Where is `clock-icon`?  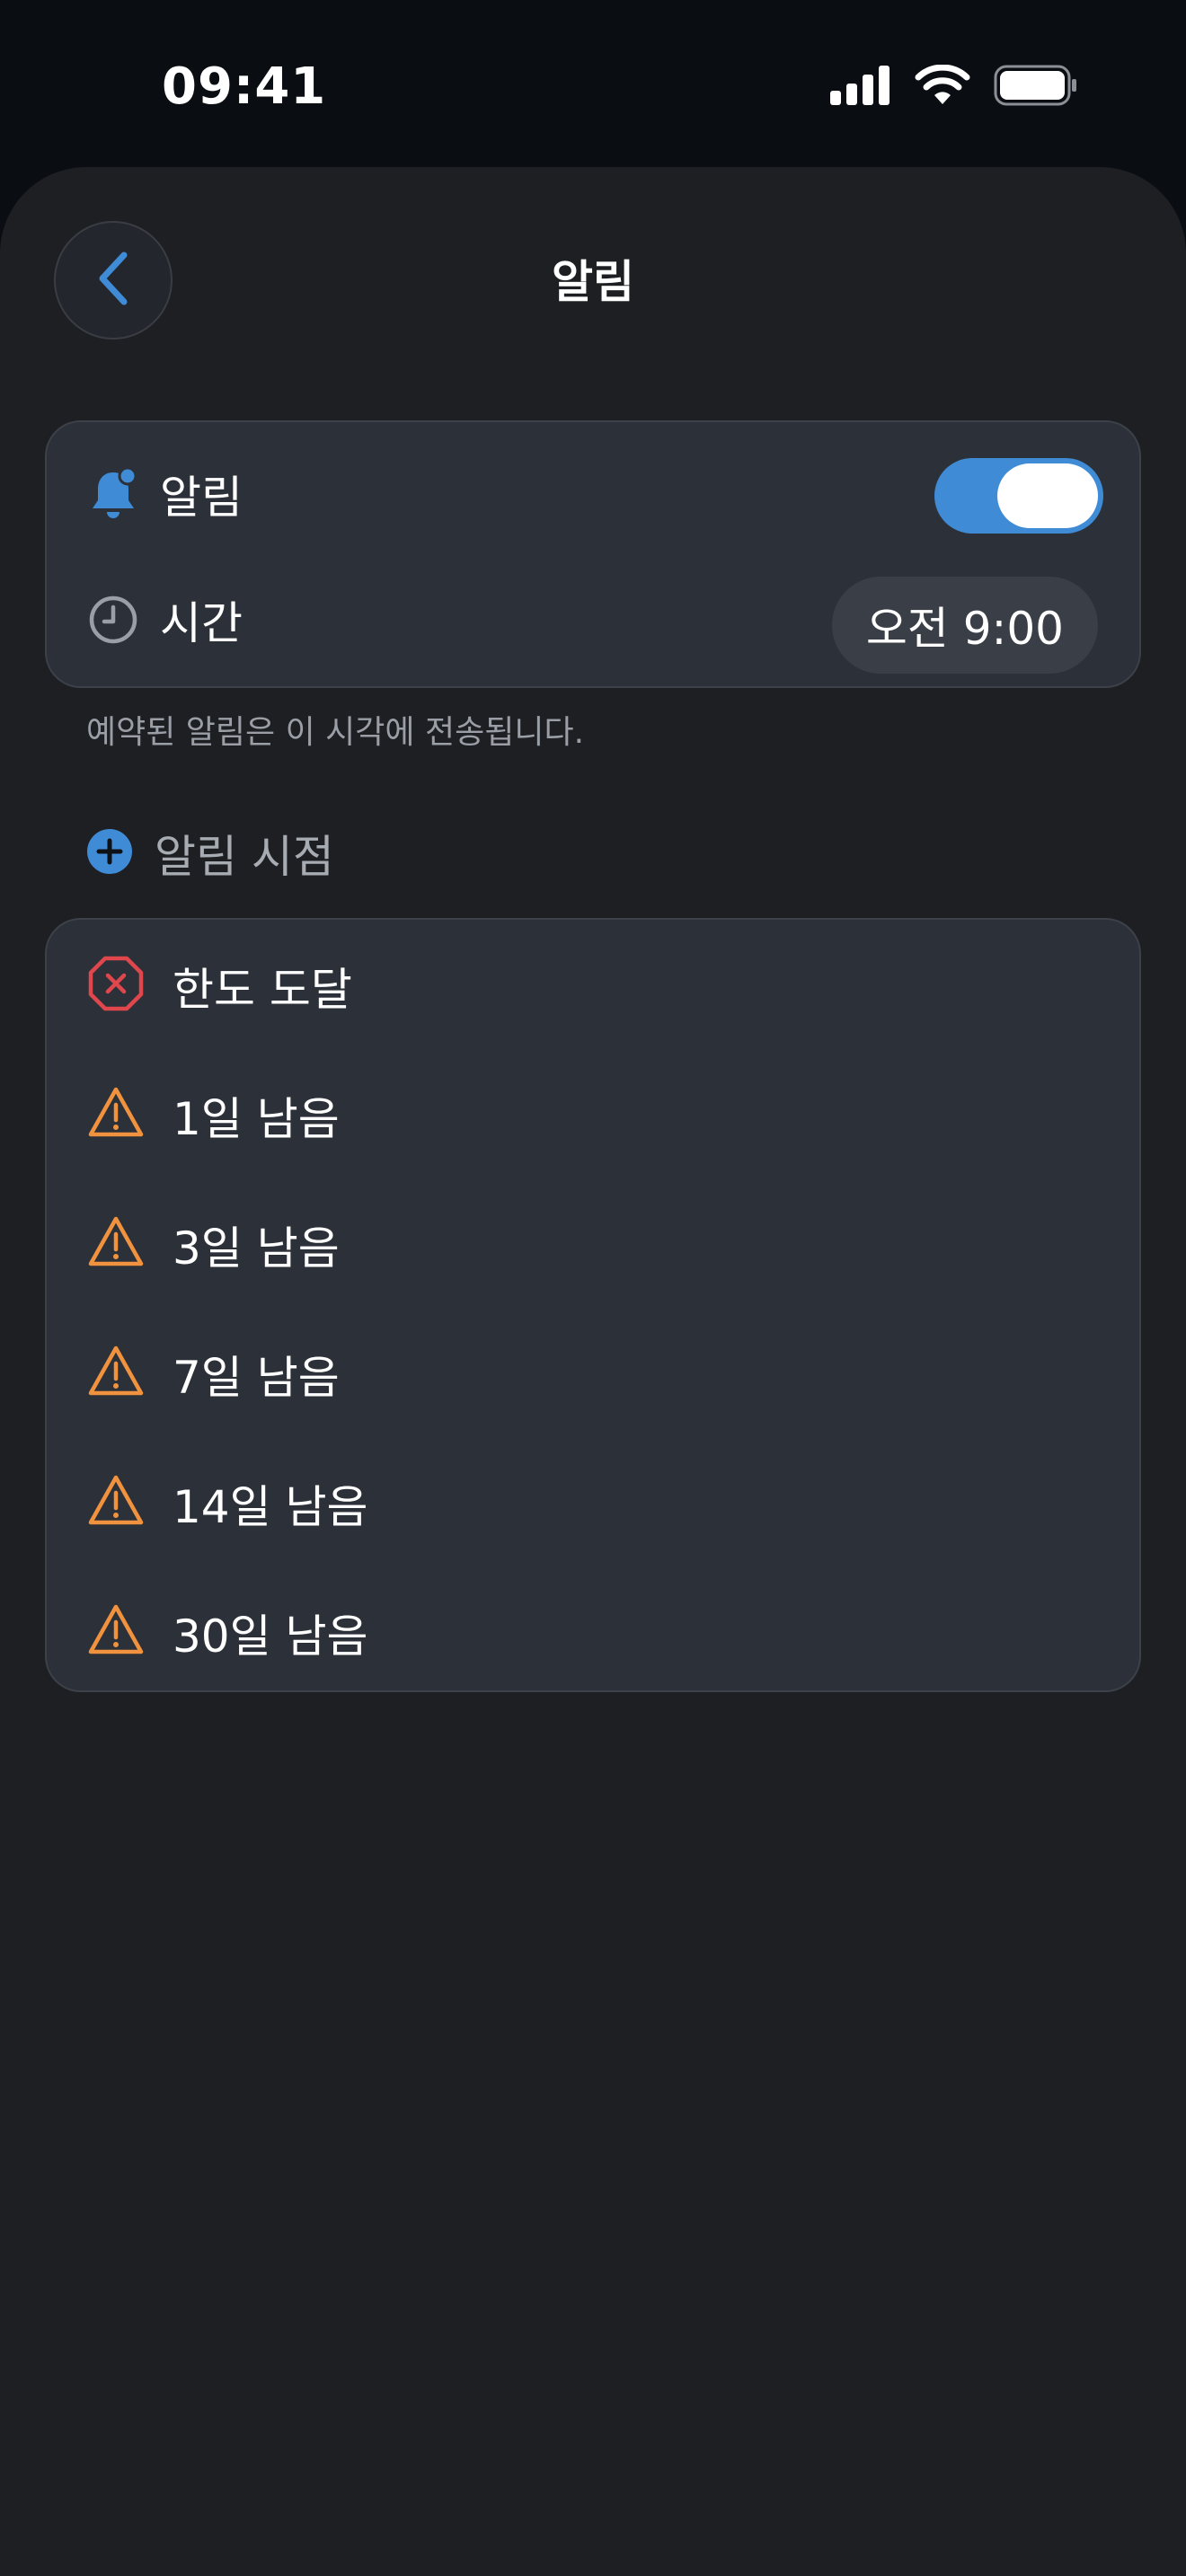 clock-icon is located at coordinates (113, 620).